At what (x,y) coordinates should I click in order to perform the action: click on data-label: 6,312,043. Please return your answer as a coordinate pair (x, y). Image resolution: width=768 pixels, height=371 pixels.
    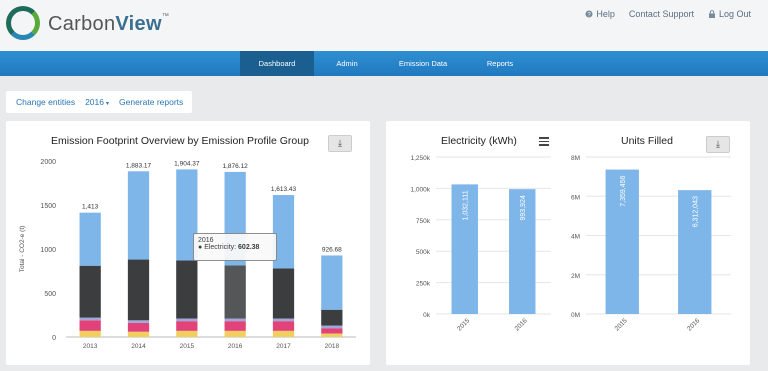
    Looking at the image, I should click on (696, 211).